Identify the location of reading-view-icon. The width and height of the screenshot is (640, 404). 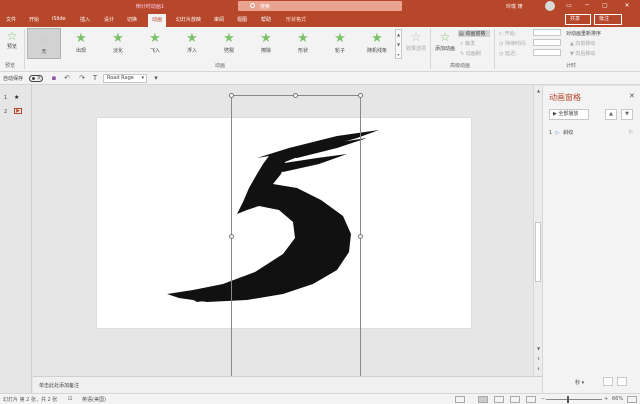
(515, 399).